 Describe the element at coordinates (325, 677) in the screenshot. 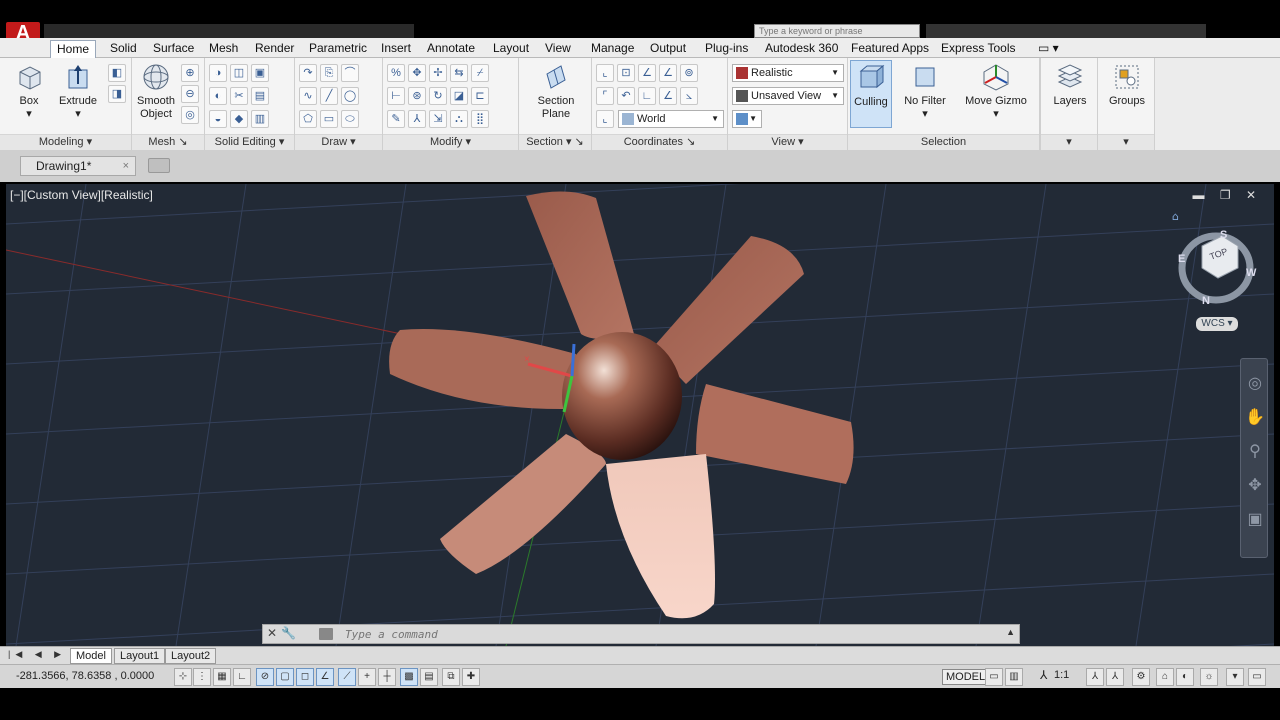

I see `object-snap-tracking-icon: ∠` at that location.